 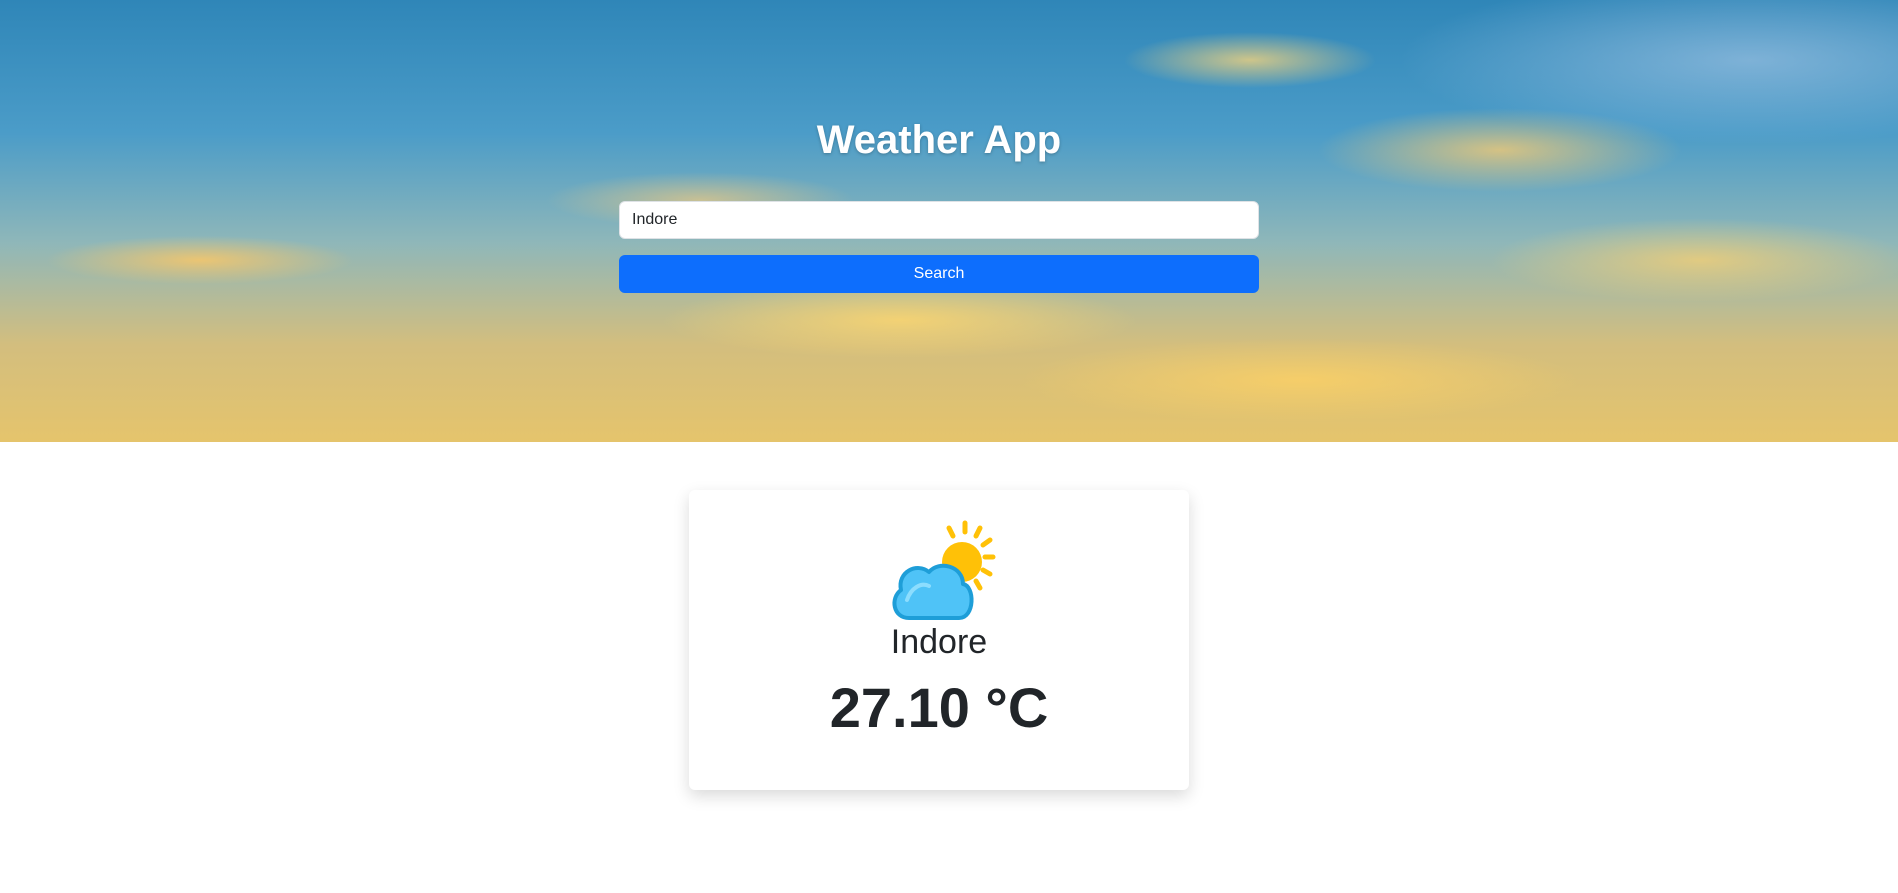 What do you see at coordinates (939, 140) in the screenshot?
I see `page-title: Weather App` at bounding box center [939, 140].